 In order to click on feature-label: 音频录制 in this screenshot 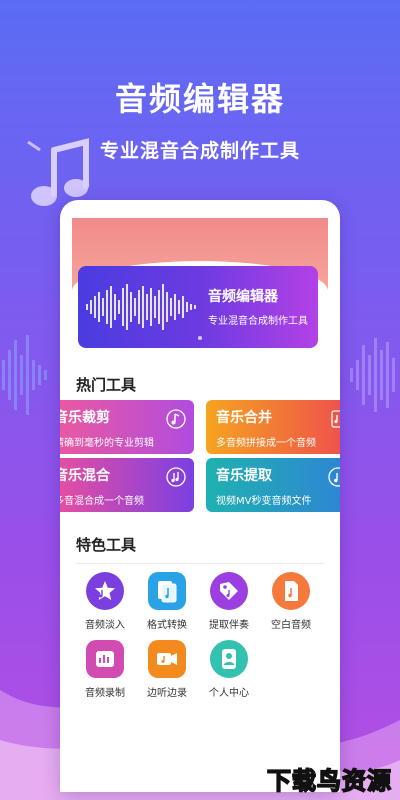, I will do `click(105, 693)`.